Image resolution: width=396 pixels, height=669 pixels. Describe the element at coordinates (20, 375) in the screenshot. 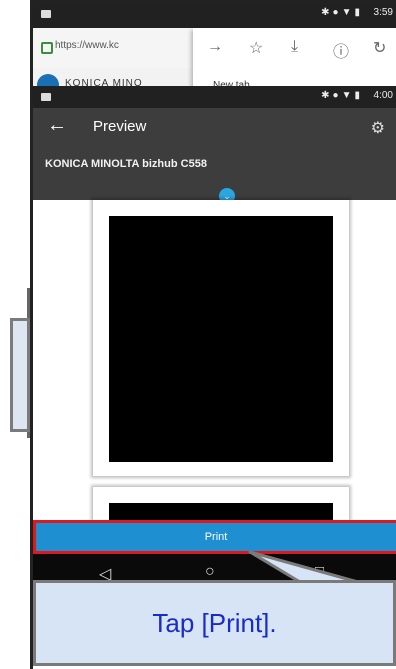

I see `side-tab` at that location.